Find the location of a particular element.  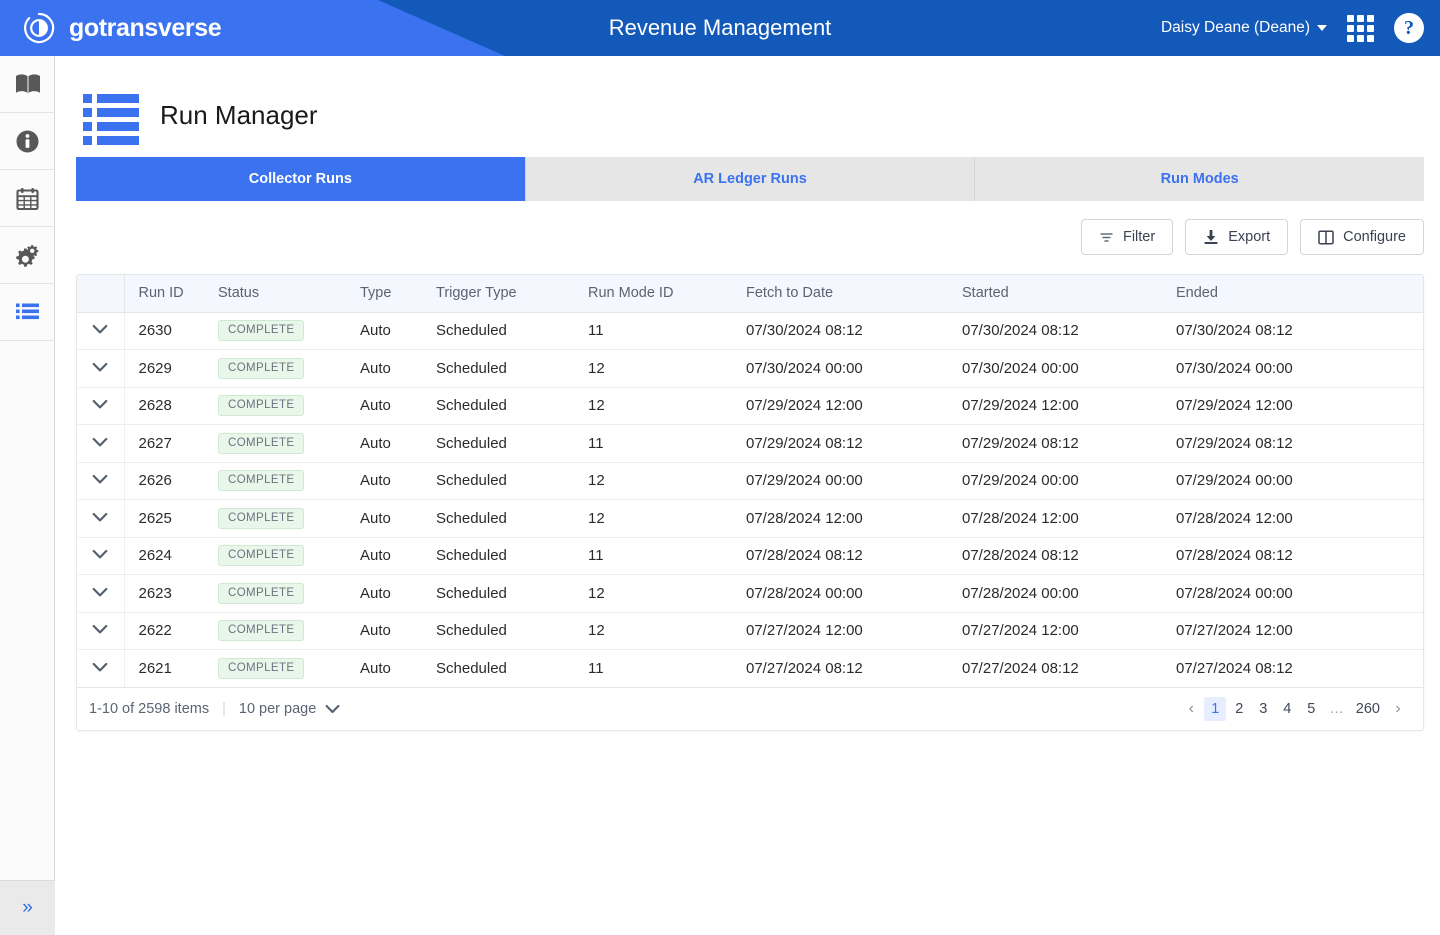

cell-fetch-to-date: 07/29/2024 12:00 is located at coordinates (854, 406).